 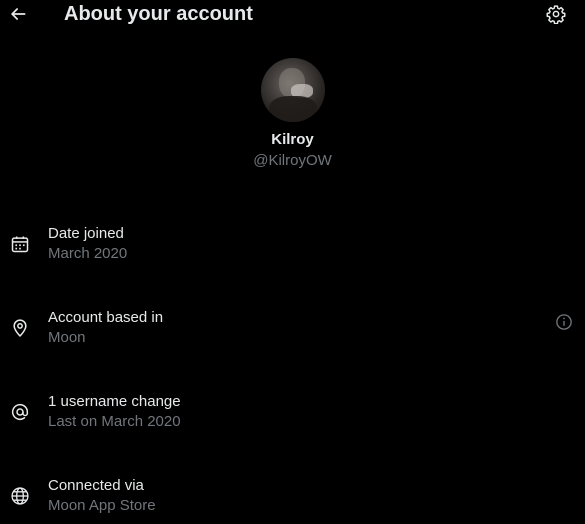 I want to click on info-icon, so click(x=564, y=322).